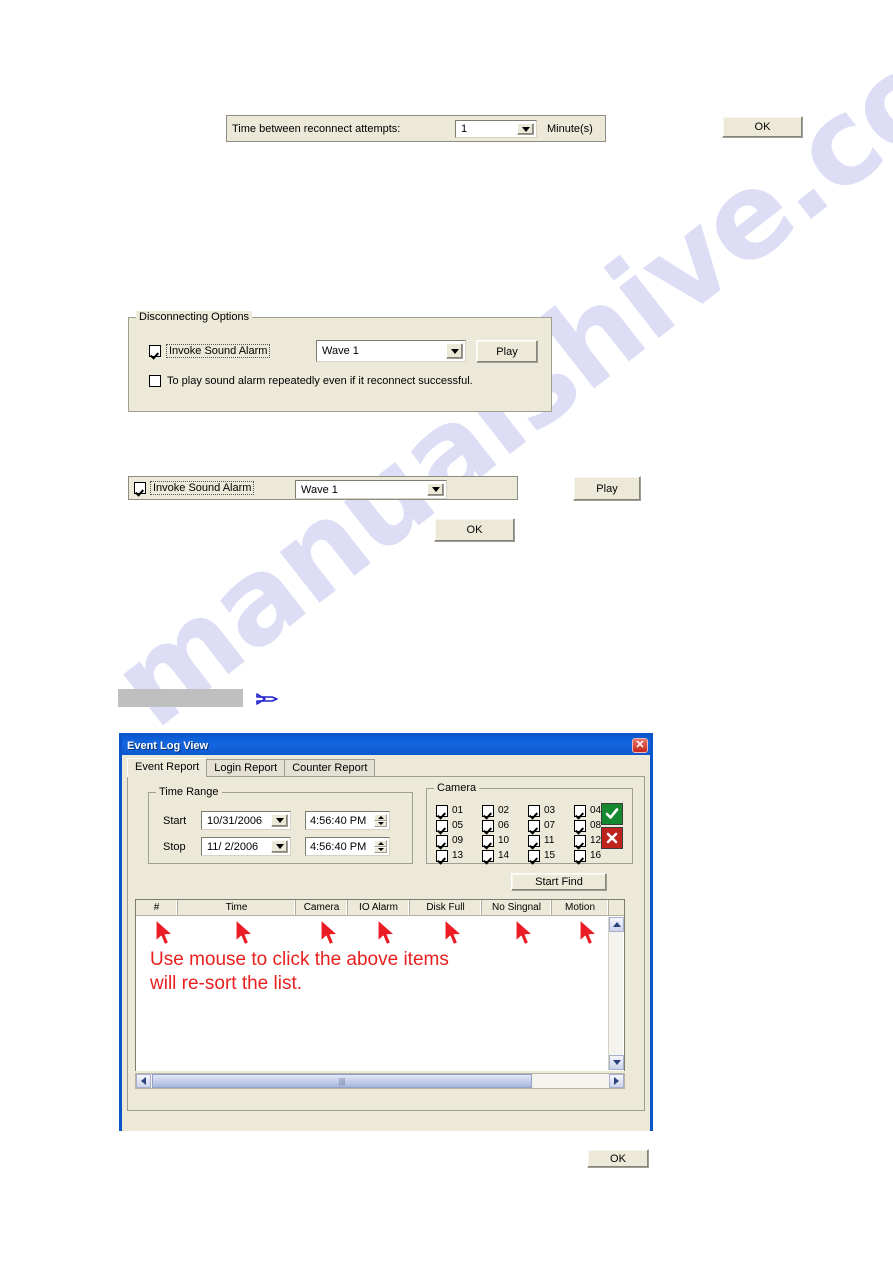 The height and width of the screenshot is (1263, 893). I want to click on start-date-select: 10/31/2006, so click(246, 820).